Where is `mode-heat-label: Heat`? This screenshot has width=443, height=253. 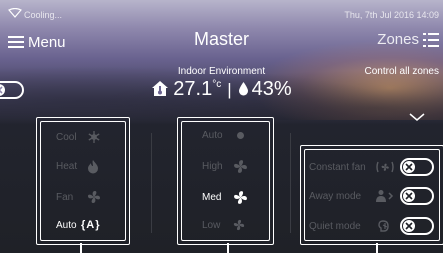
mode-heat-label: Heat is located at coordinates (67, 166).